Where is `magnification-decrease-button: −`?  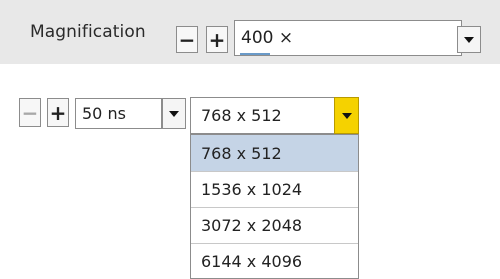 magnification-decrease-button: − is located at coordinates (187, 39).